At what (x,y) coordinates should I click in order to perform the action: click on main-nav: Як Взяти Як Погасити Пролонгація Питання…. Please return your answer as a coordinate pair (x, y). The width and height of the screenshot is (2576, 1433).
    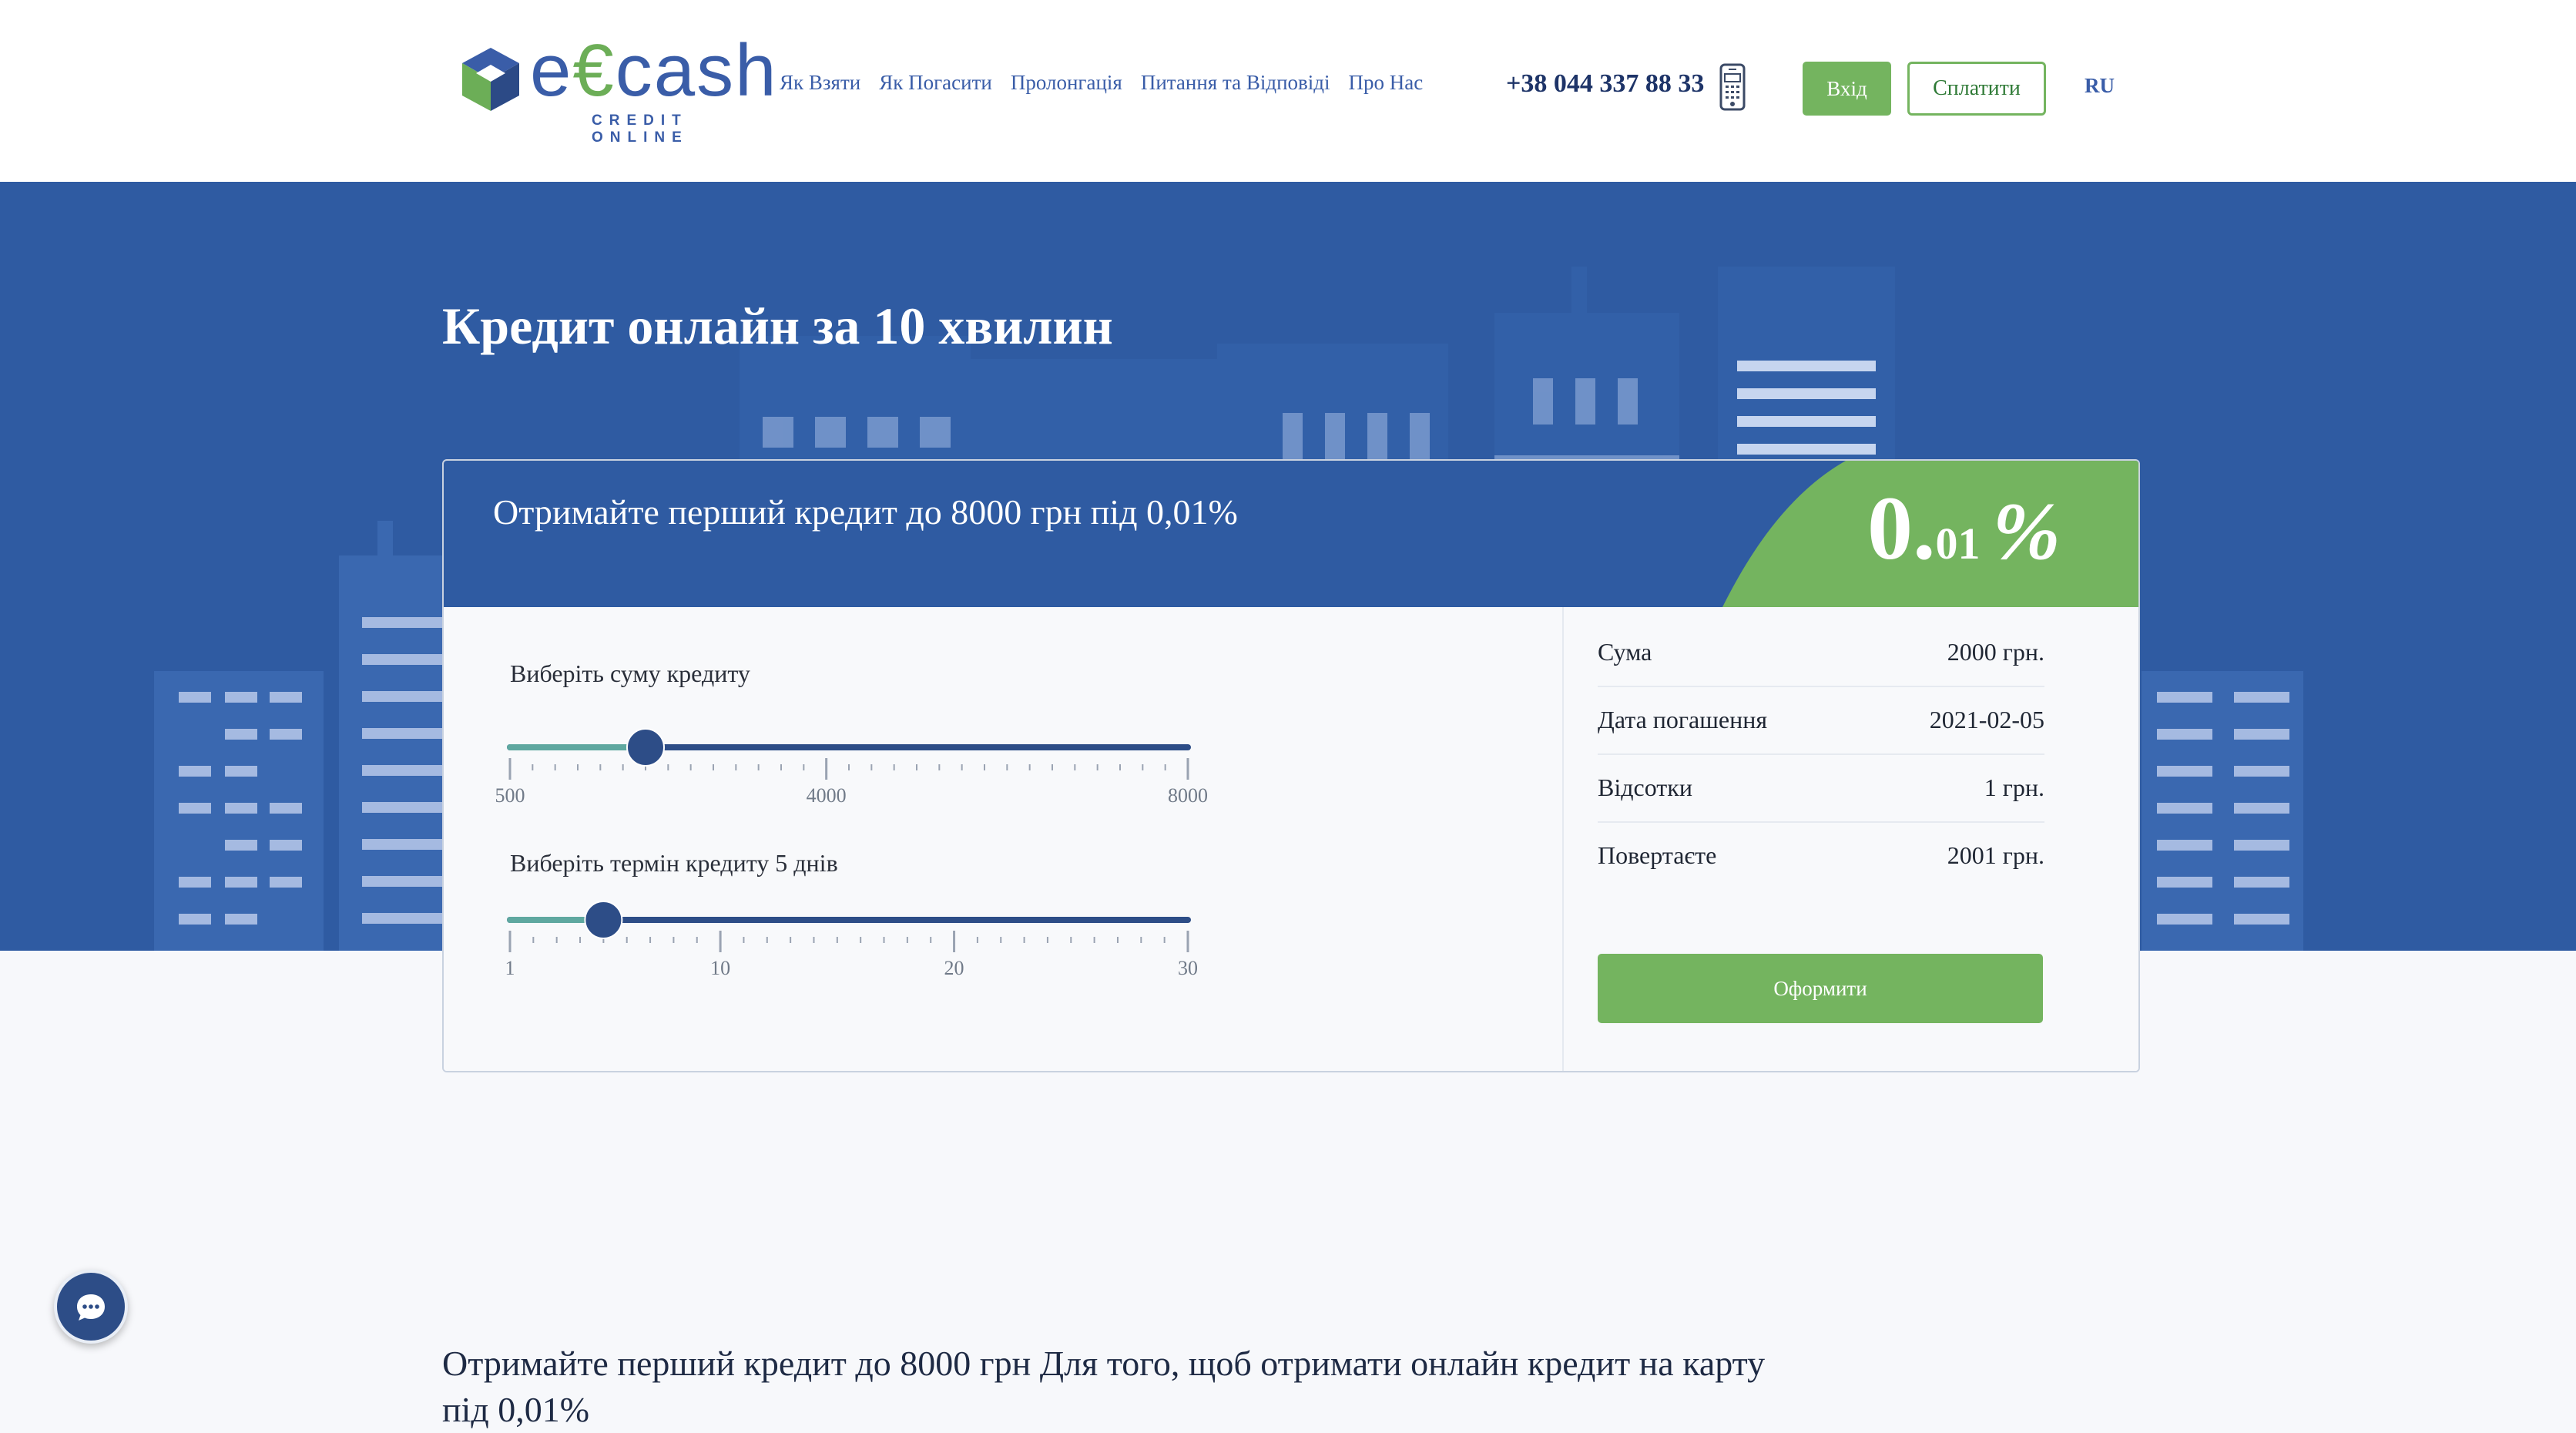
    Looking at the image, I should click on (1101, 83).